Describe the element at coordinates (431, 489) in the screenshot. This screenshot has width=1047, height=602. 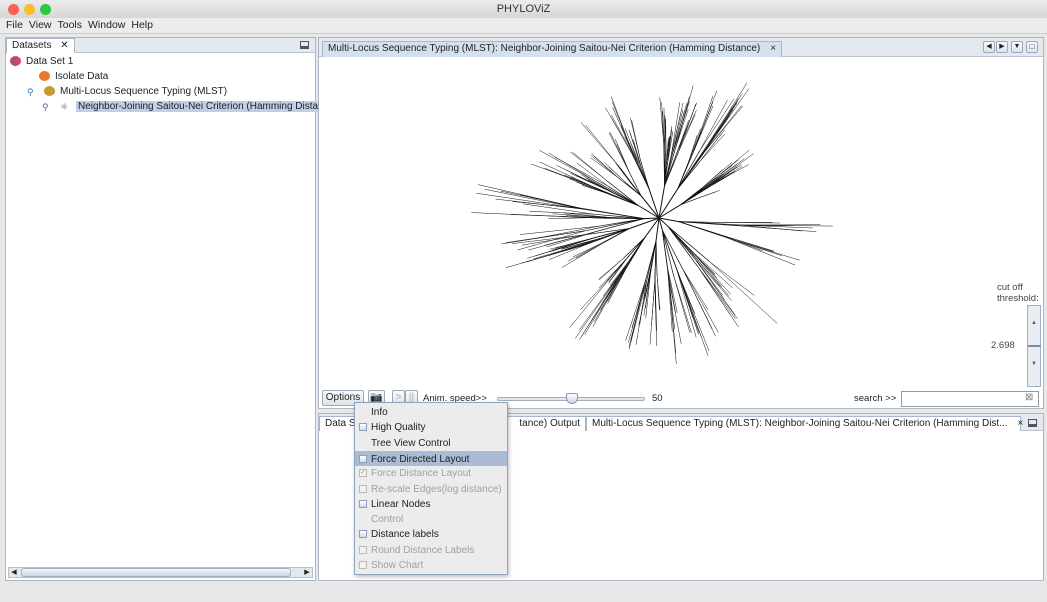
I see `menu-item-re-scale-edges-log-distance: Re-scale Edges(log distance)` at that location.